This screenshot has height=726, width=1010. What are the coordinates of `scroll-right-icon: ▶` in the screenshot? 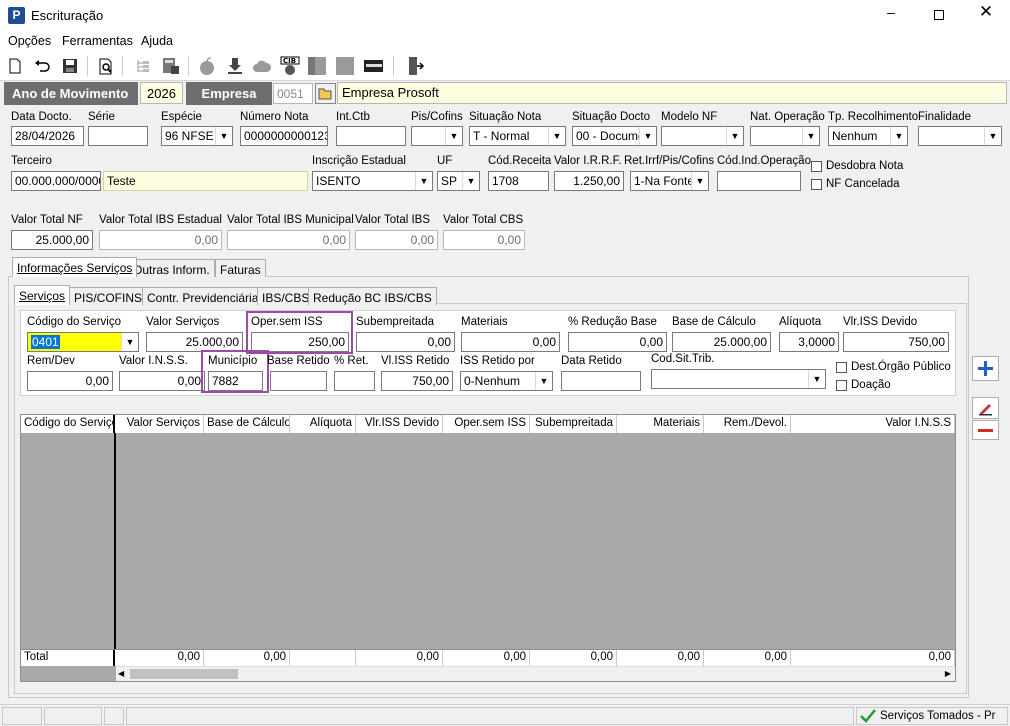 It's located at (948, 673).